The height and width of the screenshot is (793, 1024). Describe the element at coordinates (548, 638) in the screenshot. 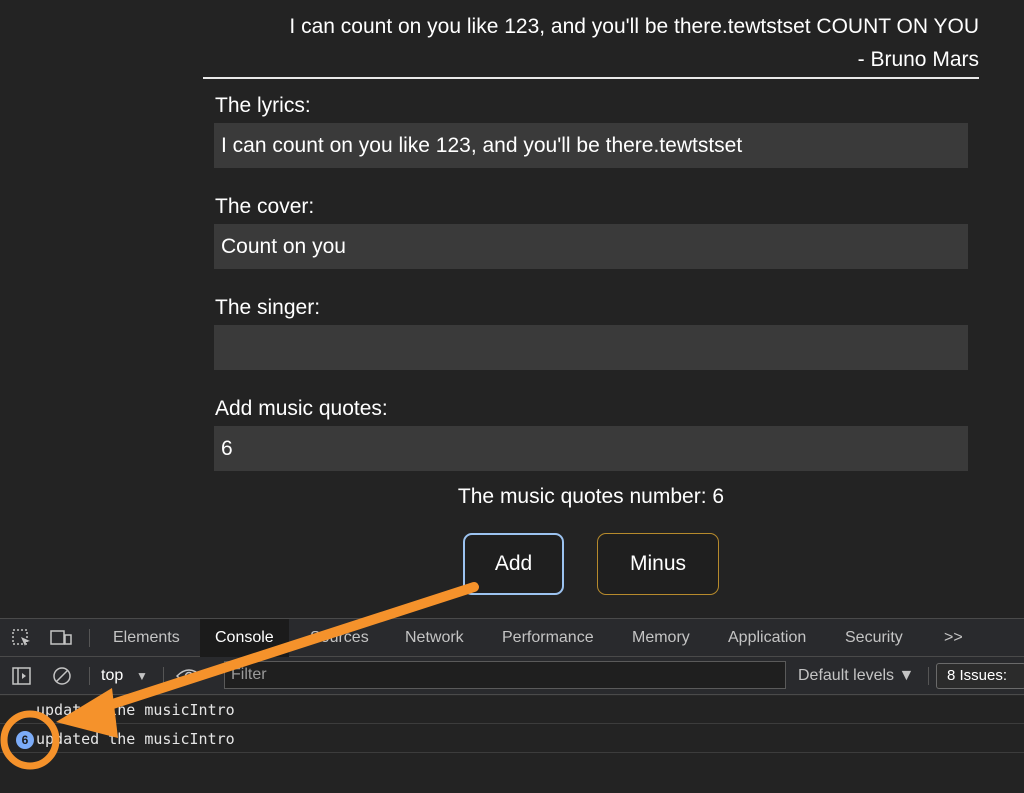

I see `tab-performance: Performance` at that location.